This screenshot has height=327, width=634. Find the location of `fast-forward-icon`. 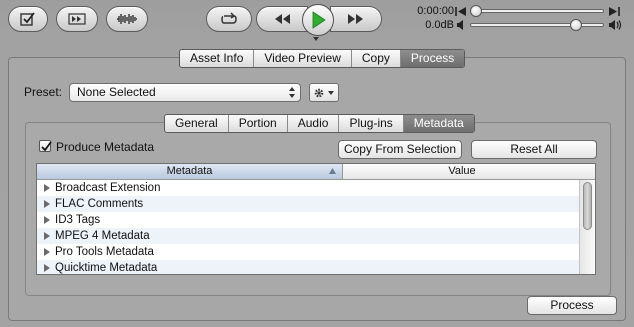

fast-forward-icon is located at coordinates (355, 19).